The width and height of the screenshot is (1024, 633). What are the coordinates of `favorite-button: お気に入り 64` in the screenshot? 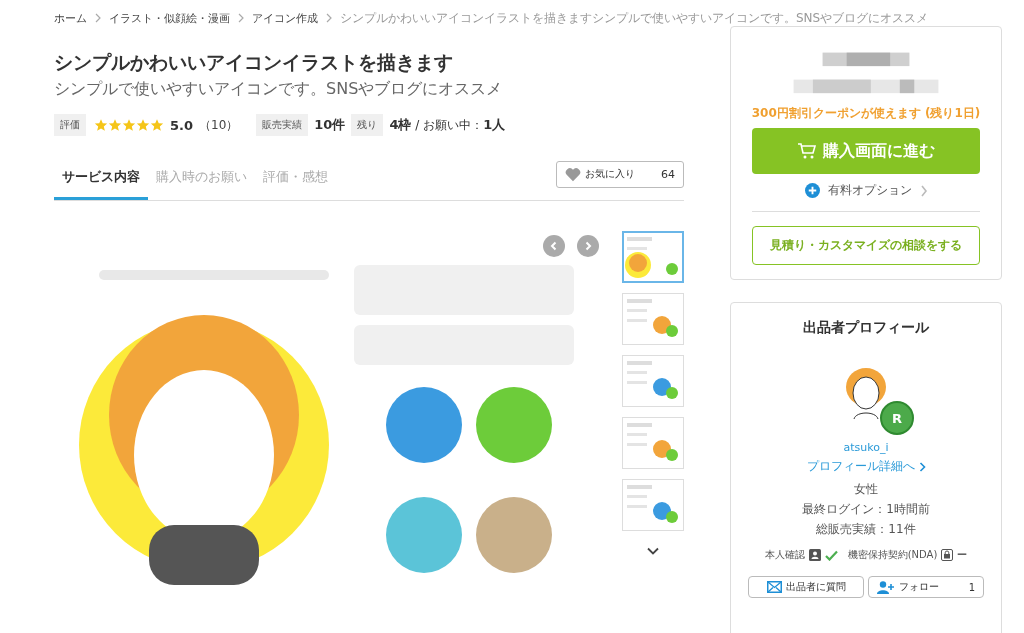 It's located at (620, 174).